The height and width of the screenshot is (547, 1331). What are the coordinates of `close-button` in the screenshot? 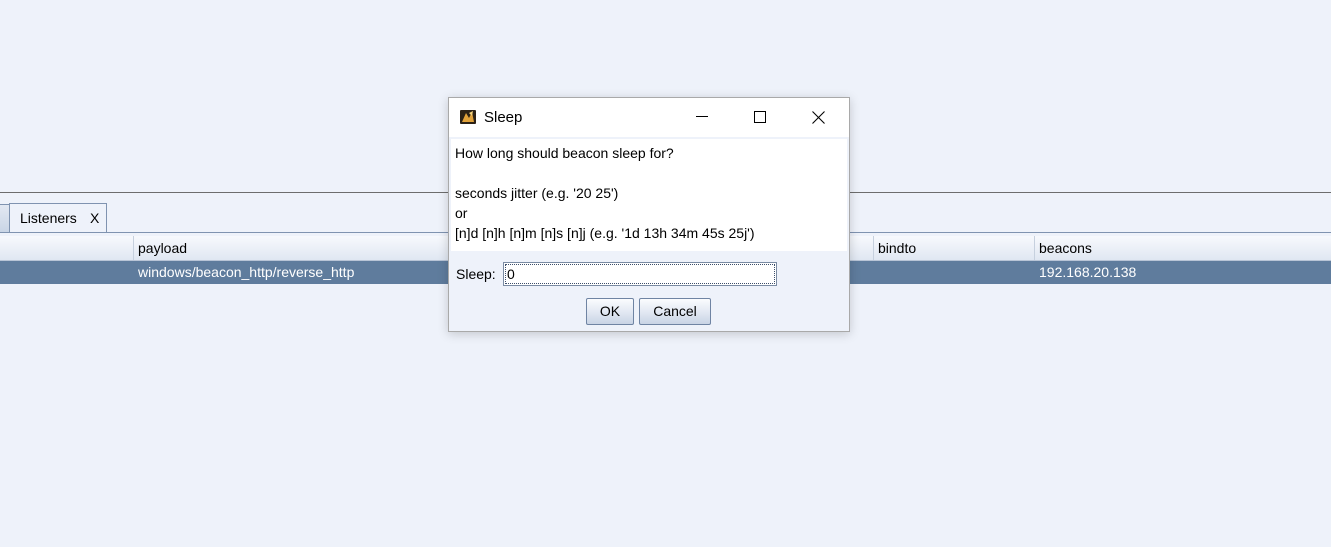 It's located at (818, 117).